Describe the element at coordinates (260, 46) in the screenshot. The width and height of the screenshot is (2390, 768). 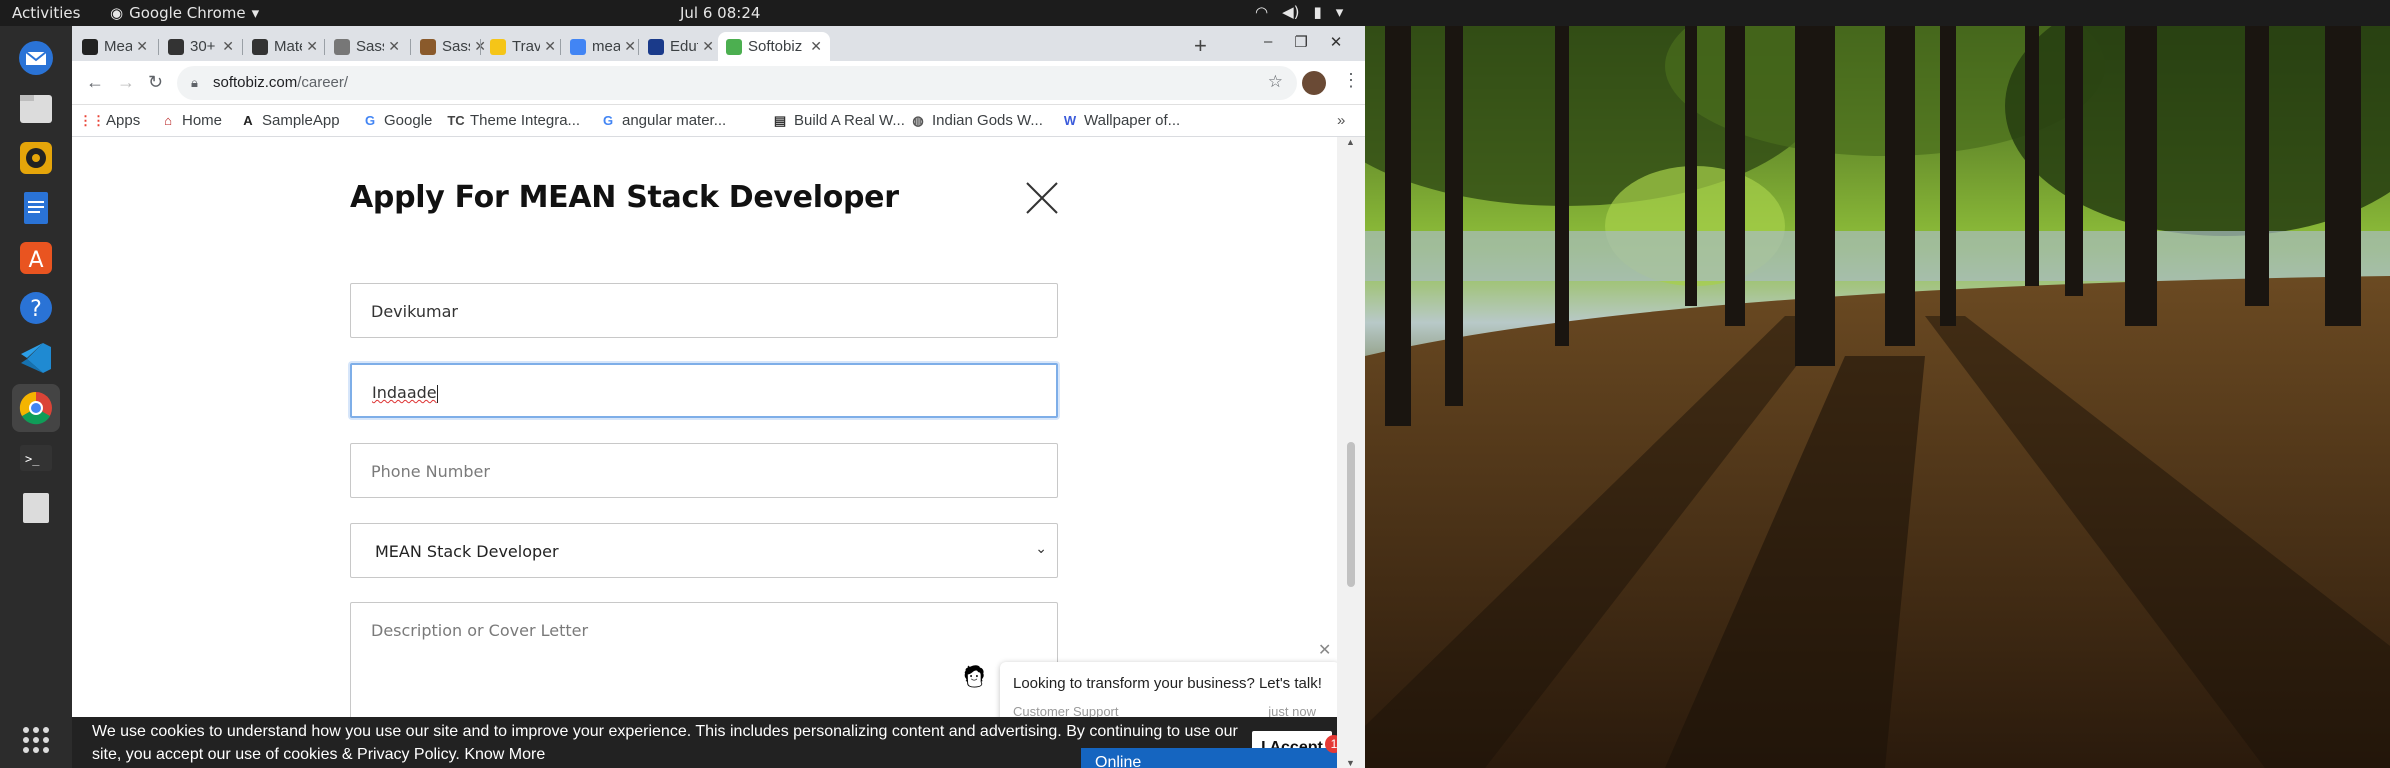
I see `material-icon` at that location.